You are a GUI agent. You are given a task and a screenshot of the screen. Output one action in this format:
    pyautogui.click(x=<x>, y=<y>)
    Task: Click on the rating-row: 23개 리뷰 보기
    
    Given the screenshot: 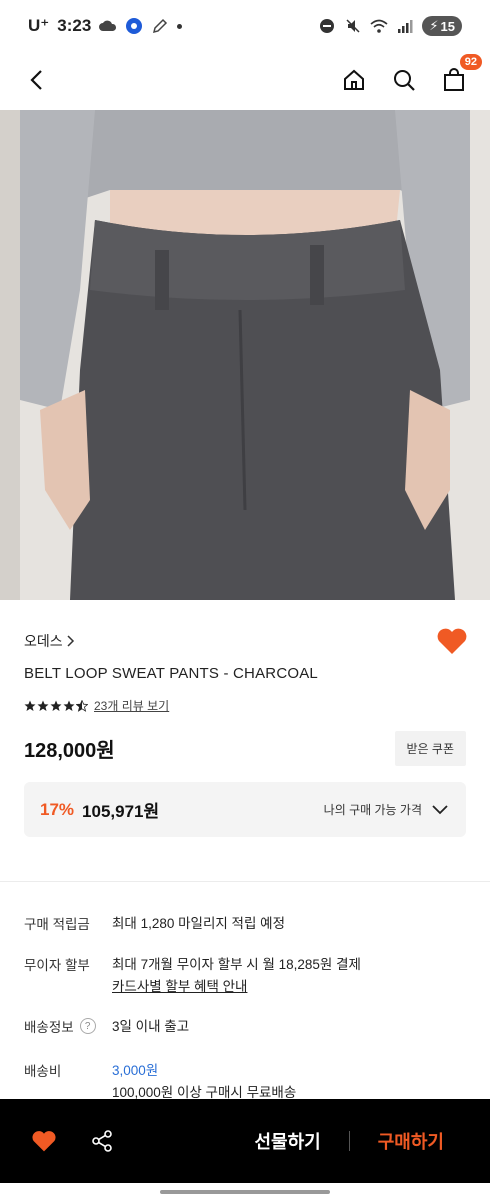 What is the action you would take?
    pyautogui.click(x=96, y=705)
    